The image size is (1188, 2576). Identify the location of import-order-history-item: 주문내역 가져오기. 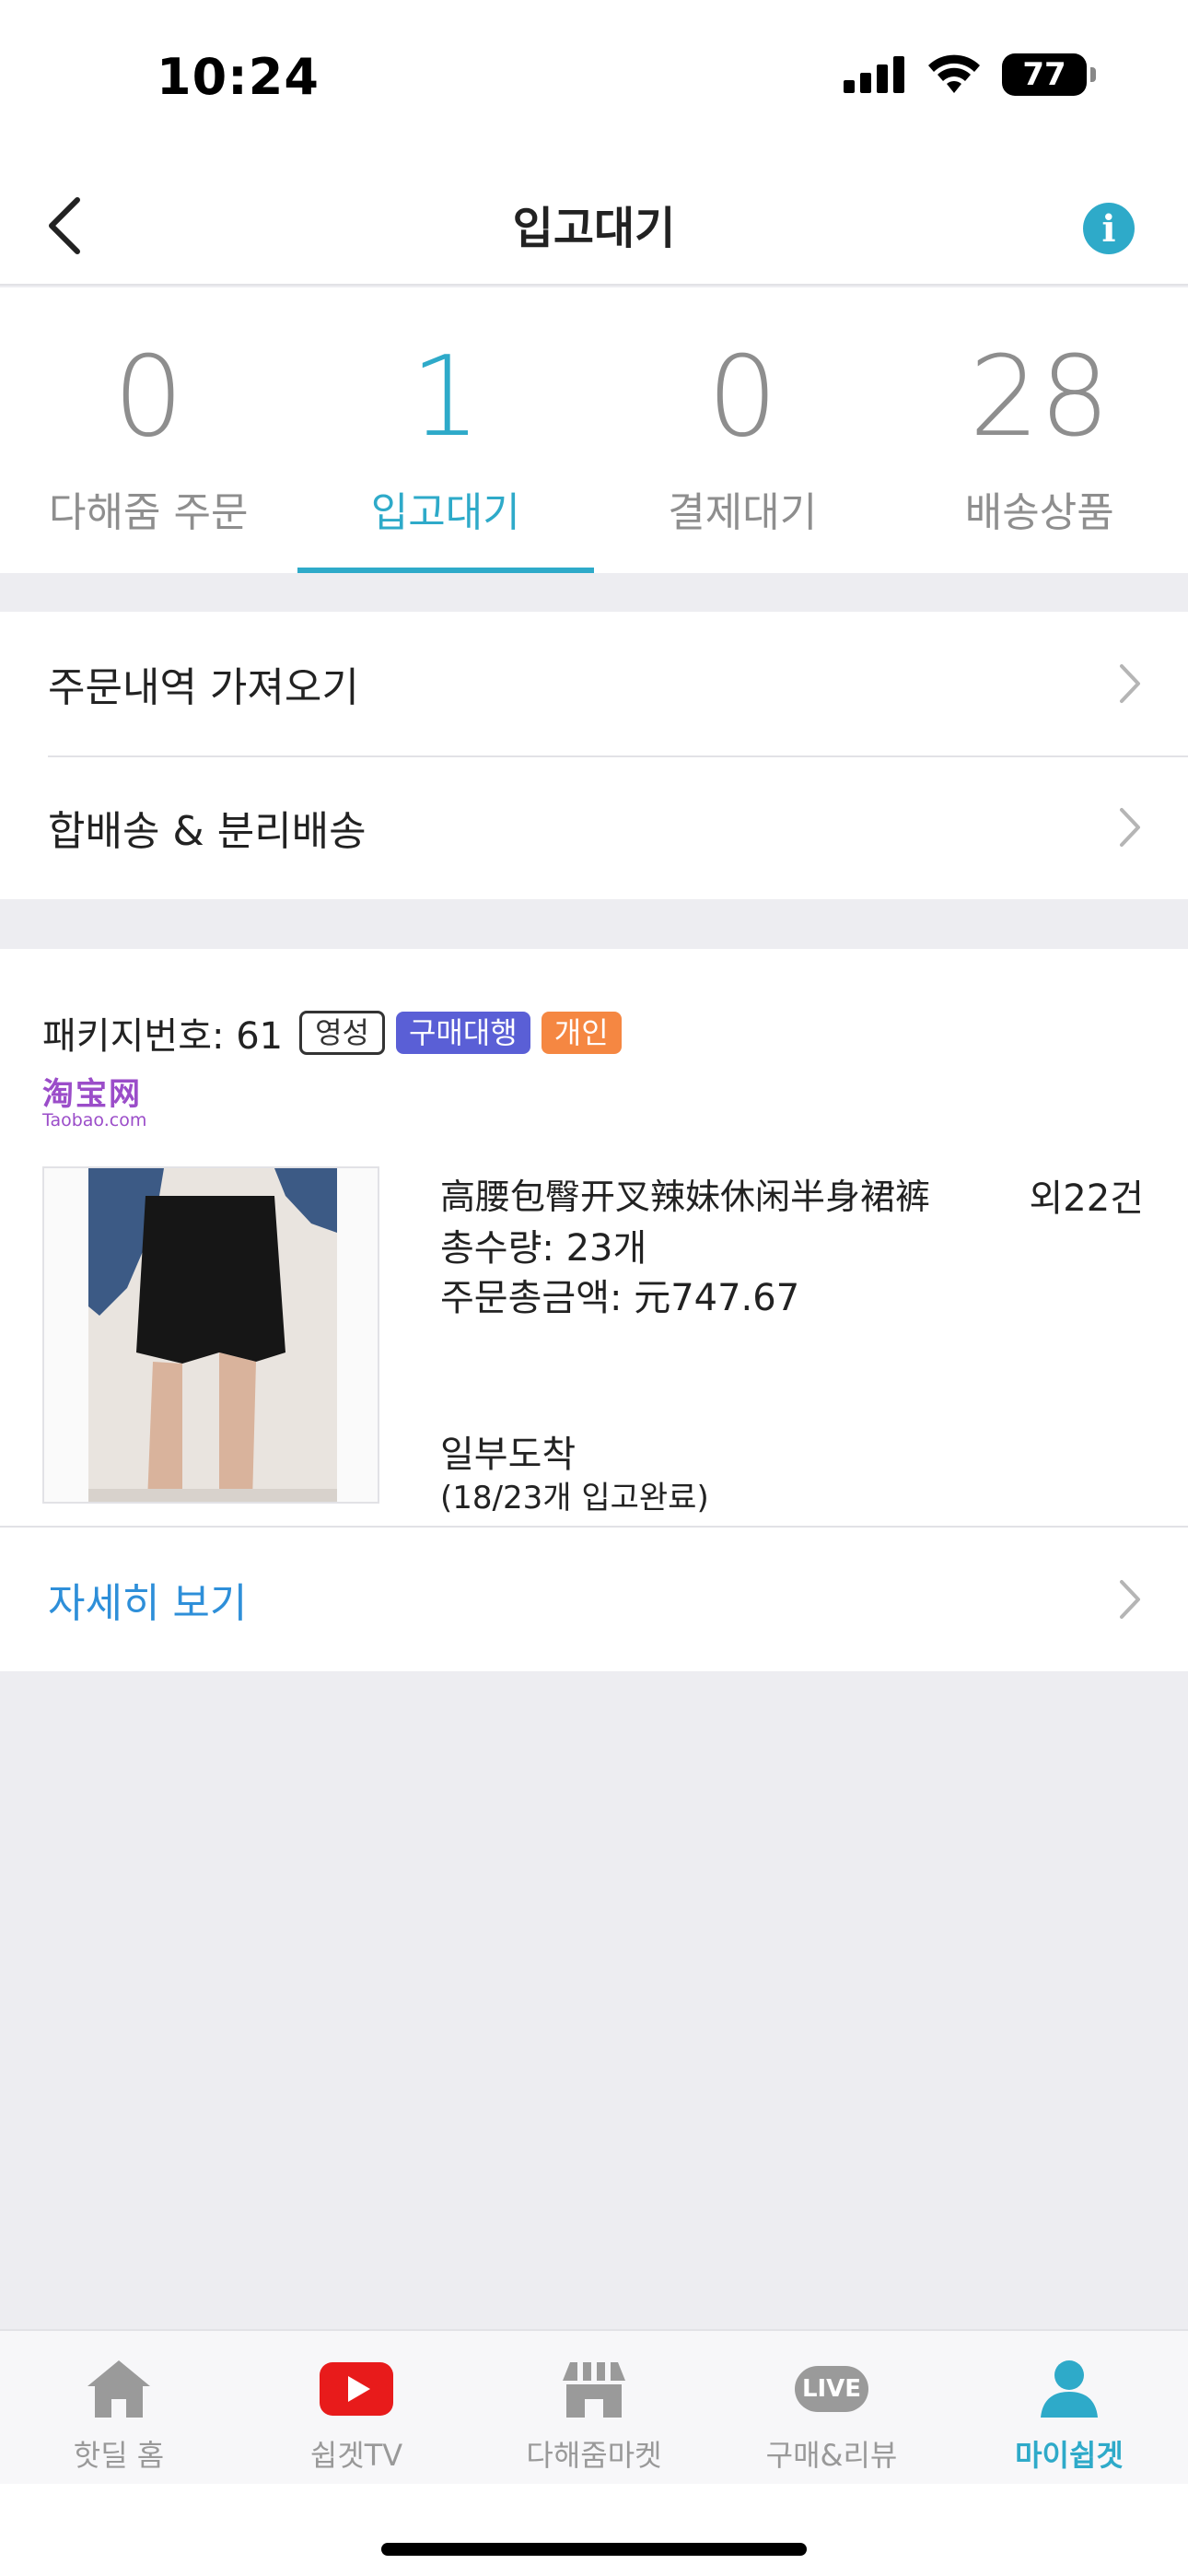
(594, 683).